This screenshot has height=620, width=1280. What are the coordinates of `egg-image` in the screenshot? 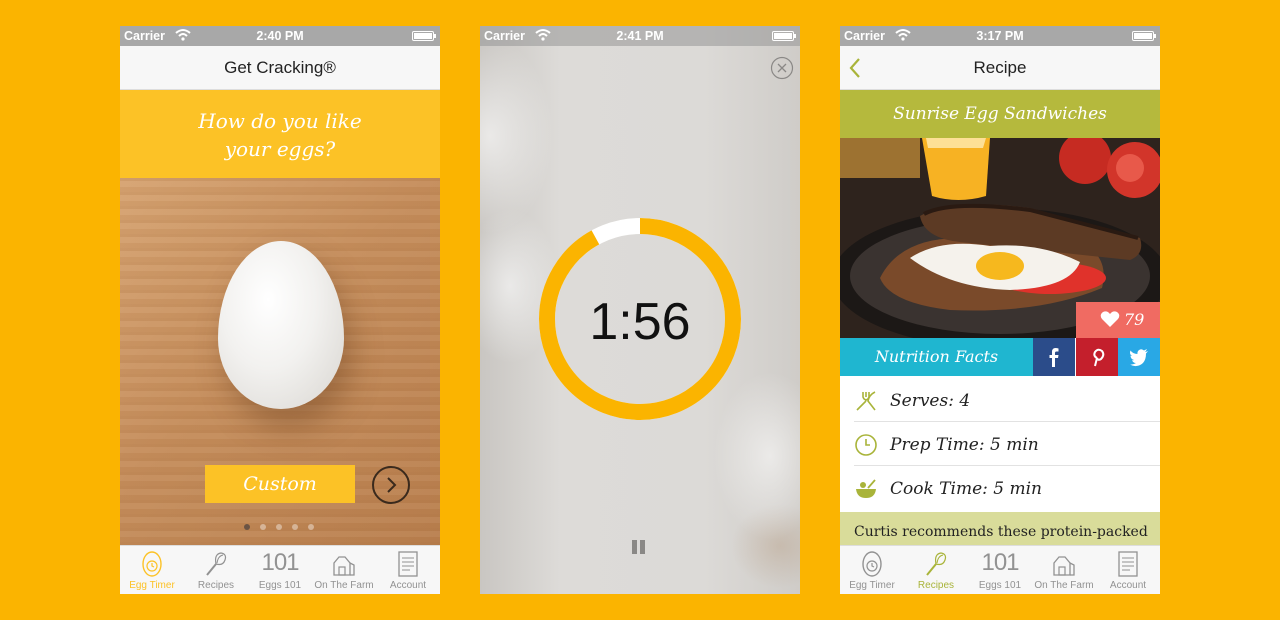 It's located at (281, 325).